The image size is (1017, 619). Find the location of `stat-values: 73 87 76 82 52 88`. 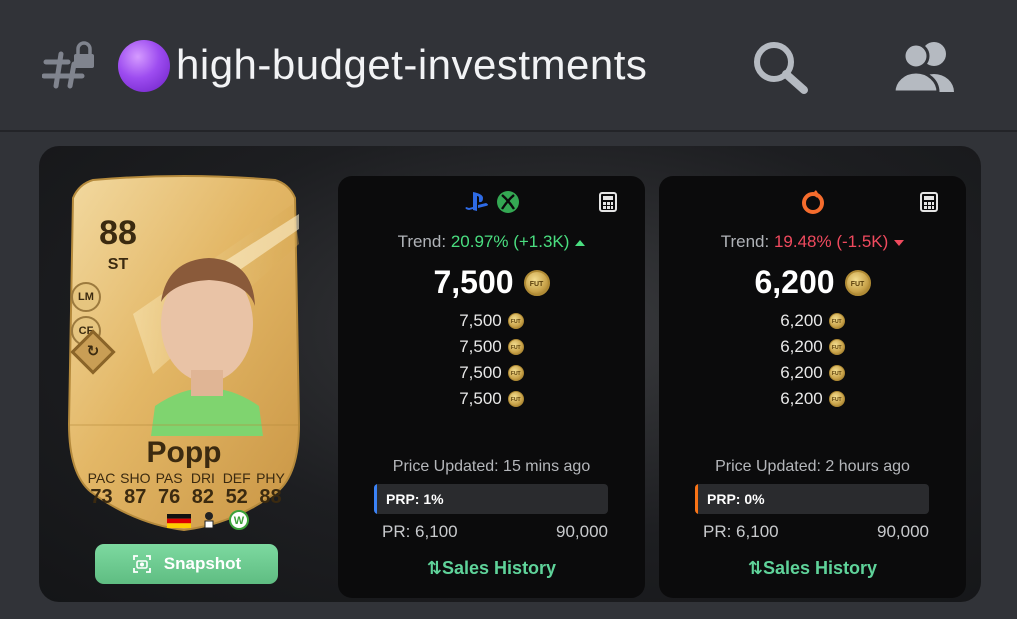

stat-values: 73 87 76 82 52 88 is located at coordinates (186, 497).